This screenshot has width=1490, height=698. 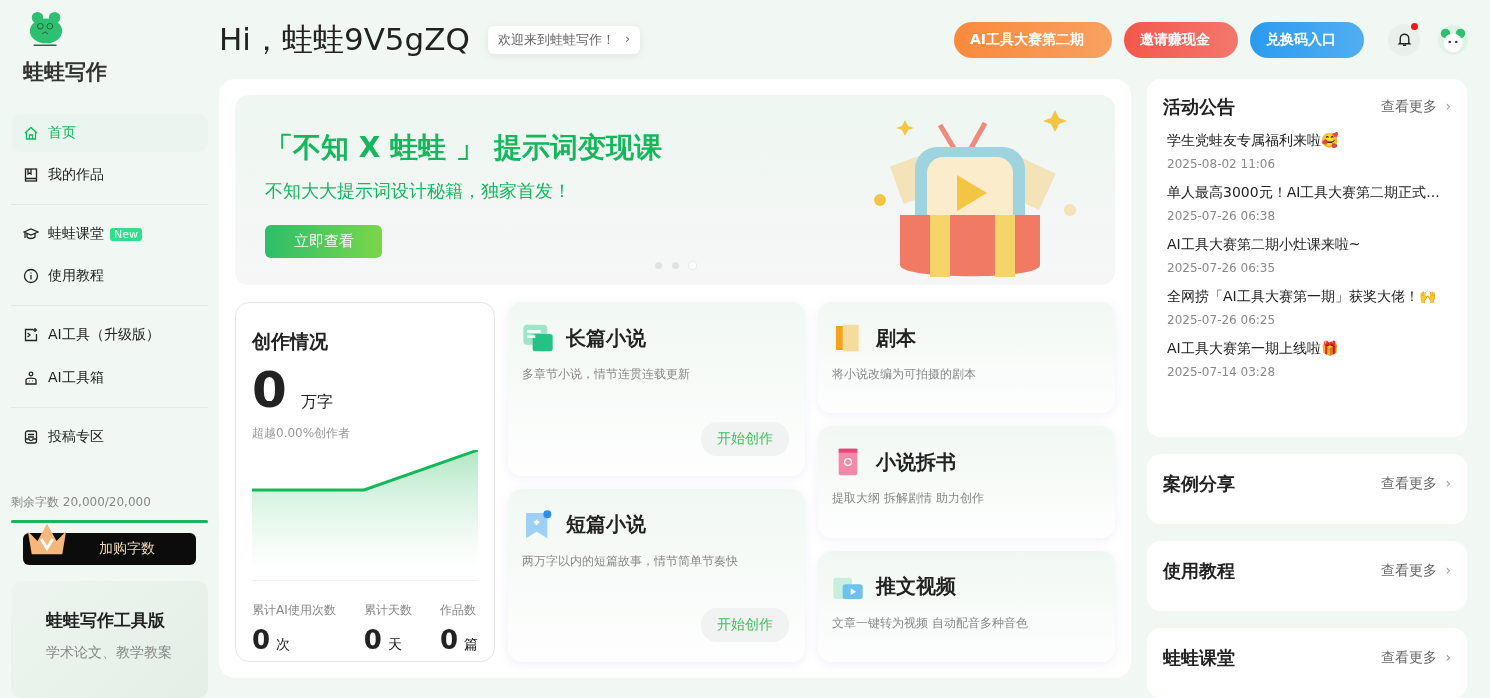 What do you see at coordinates (908, 499) in the screenshot?
I see `tool-description: 提取大纲 拆解剧情 助力创作` at bounding box center [908, 499].